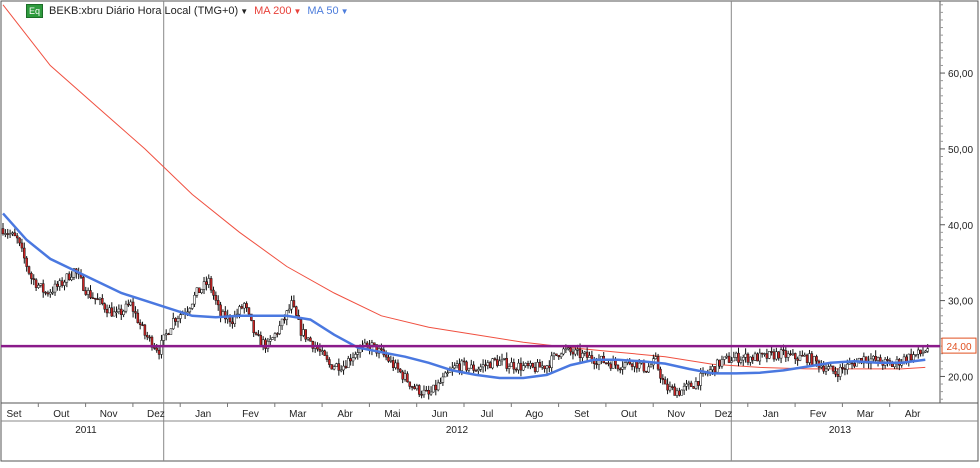 Image resolution: width=980 pixels, height=468 pixels. What do you see at coordinates (327, 11) in the screenshot?
I see `ma50-legend: MA 50 ▼` at bounding box center [327, 11].